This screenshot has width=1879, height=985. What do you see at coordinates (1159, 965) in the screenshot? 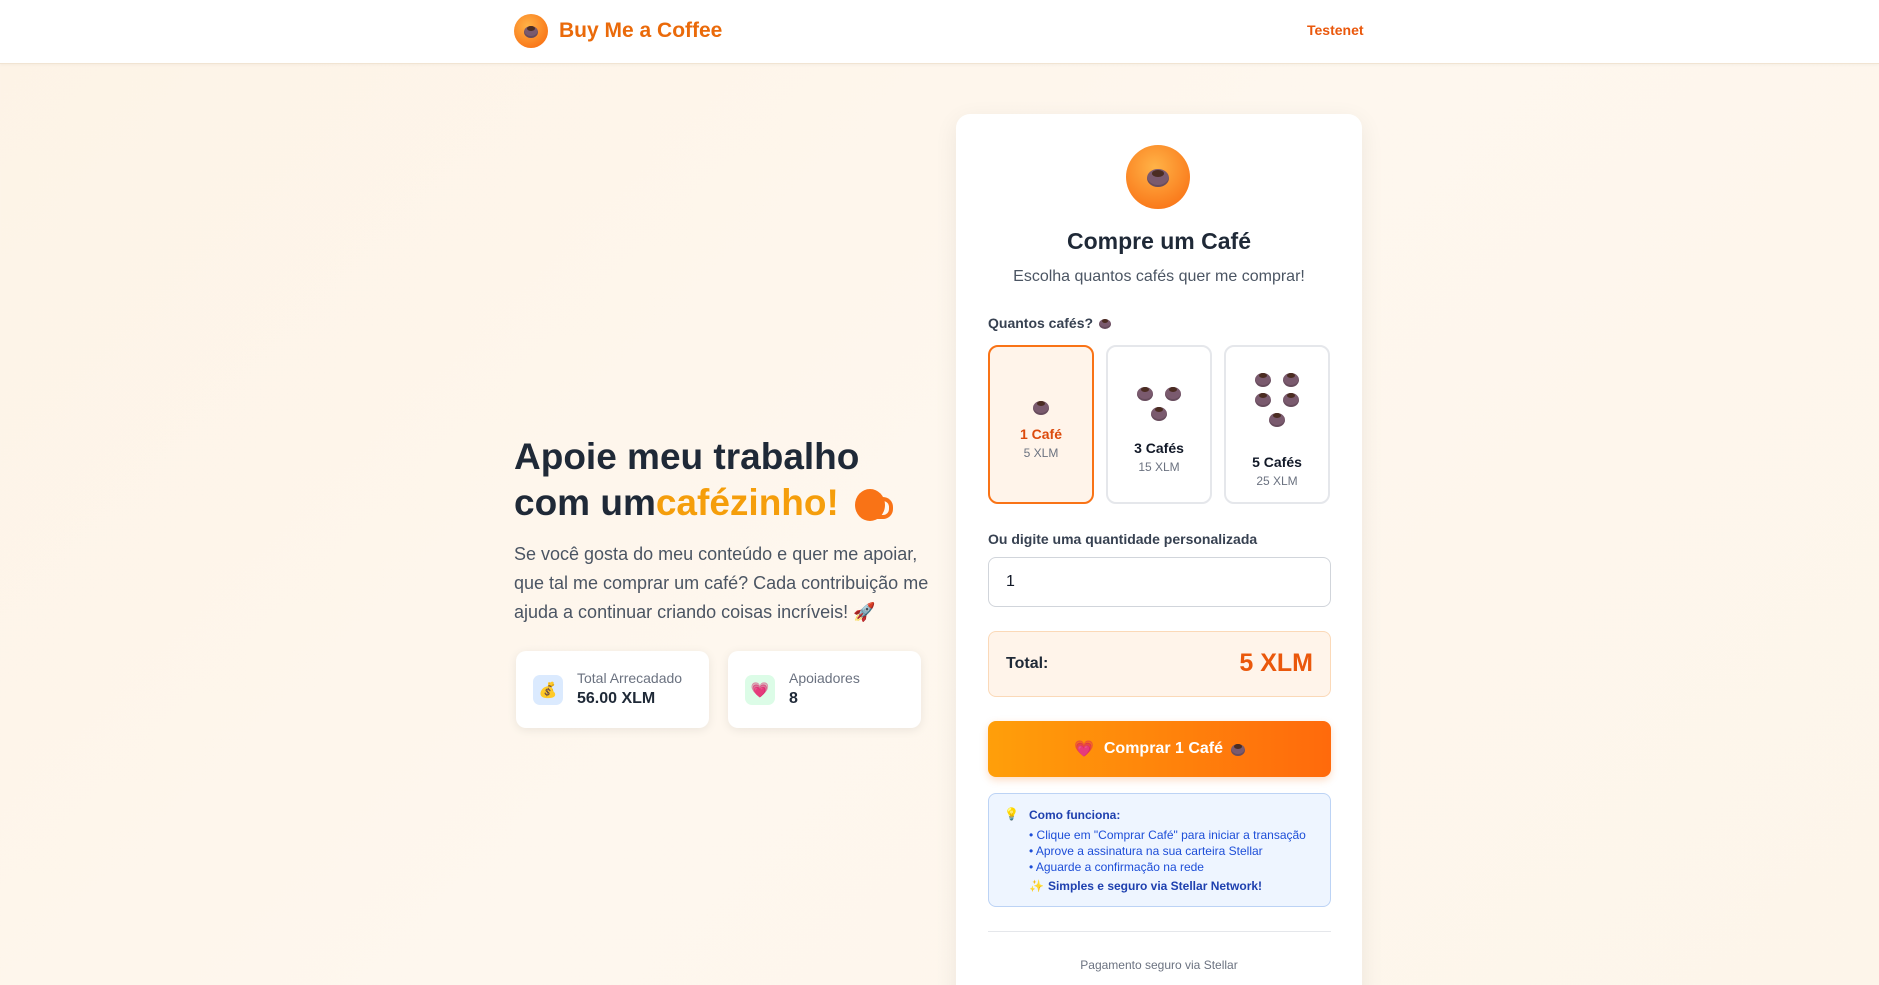
I see `secure-payment-note: Pagamento seguro via Stellar` at bounding box center [1159, 965].